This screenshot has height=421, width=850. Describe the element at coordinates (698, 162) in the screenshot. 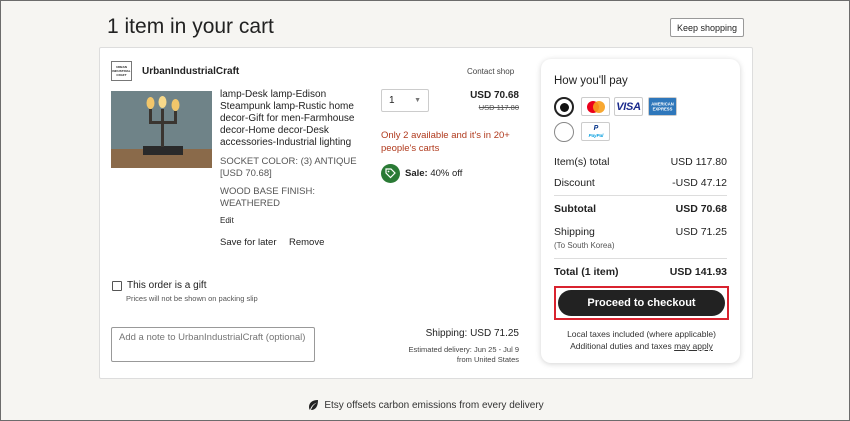

I see `items-total-value: USD 117.80` at that location.